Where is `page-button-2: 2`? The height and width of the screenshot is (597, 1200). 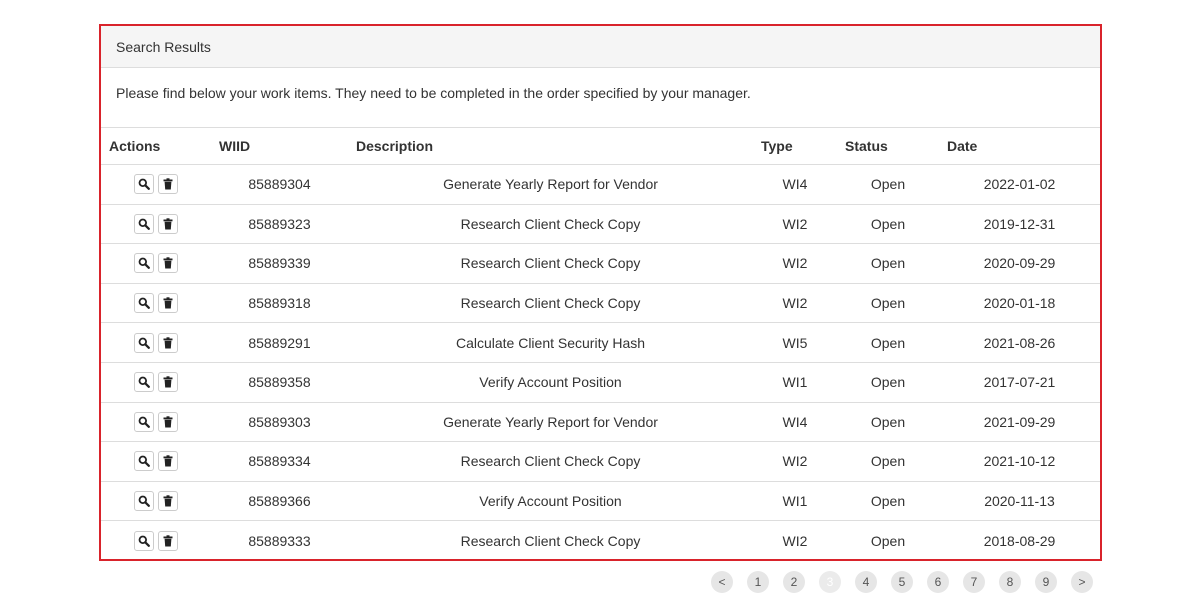 page-button-2: 2 is located at coordinates (794, 582).